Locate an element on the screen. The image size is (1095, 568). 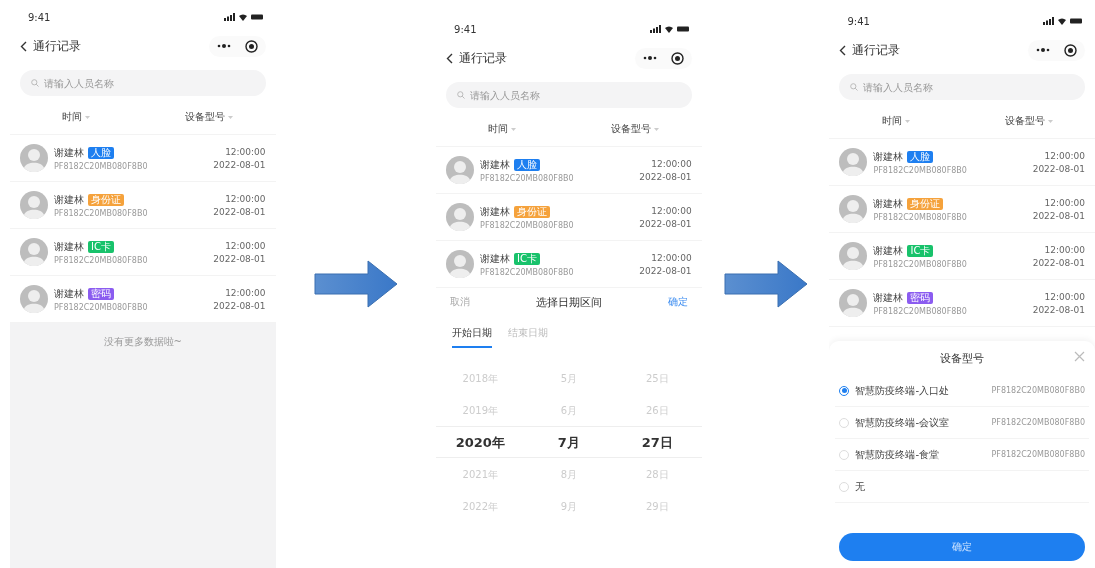
device-option: 无 is located at coordinates (962, 487).